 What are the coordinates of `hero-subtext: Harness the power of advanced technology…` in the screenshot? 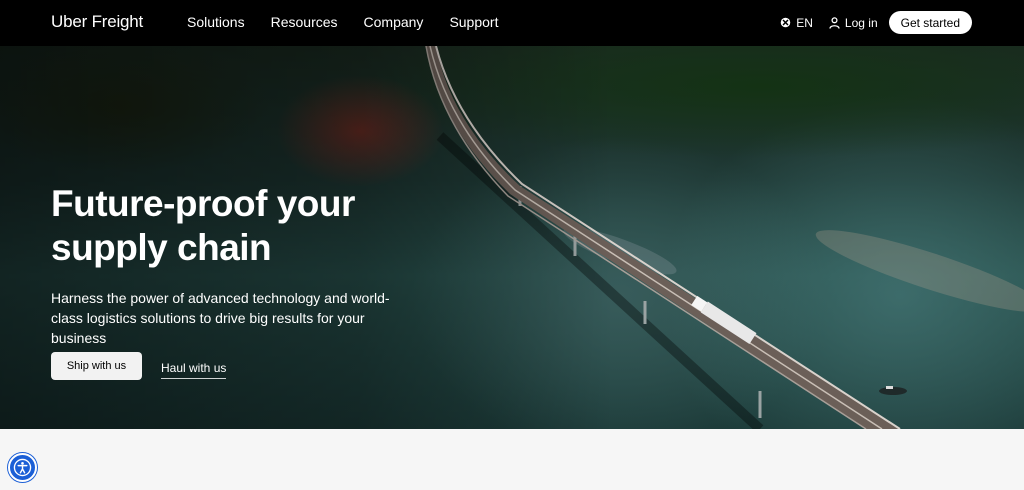 It's located at (220, 318).